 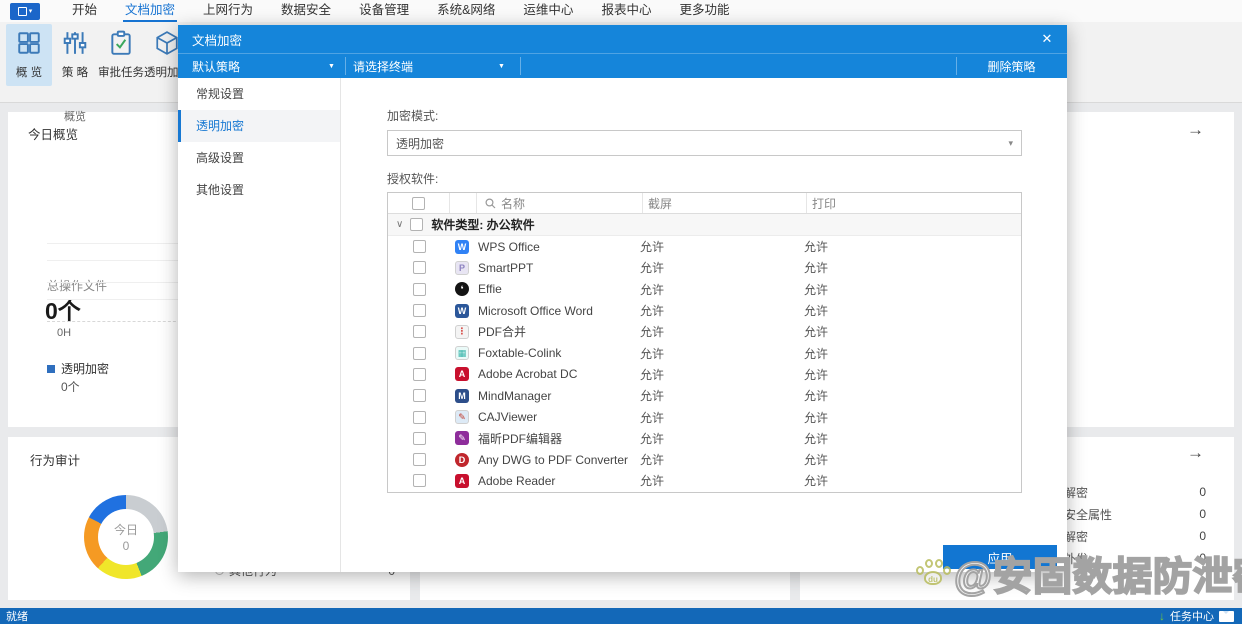 What do you see at coordinates (725, 203) in the screenshot?
I see `header-screenshot: 截屏` at bounding box center [725, 203].